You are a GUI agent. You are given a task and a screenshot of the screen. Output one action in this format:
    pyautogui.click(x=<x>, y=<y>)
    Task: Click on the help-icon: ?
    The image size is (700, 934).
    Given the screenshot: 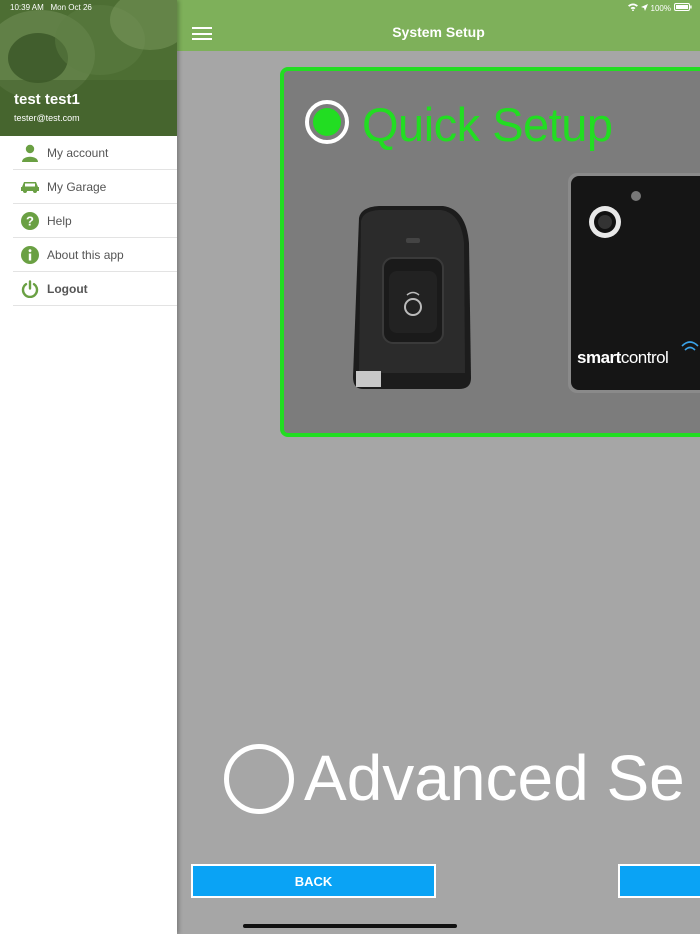 What is the action you would take?
    pyautogui.click(x=30, y=221)
    